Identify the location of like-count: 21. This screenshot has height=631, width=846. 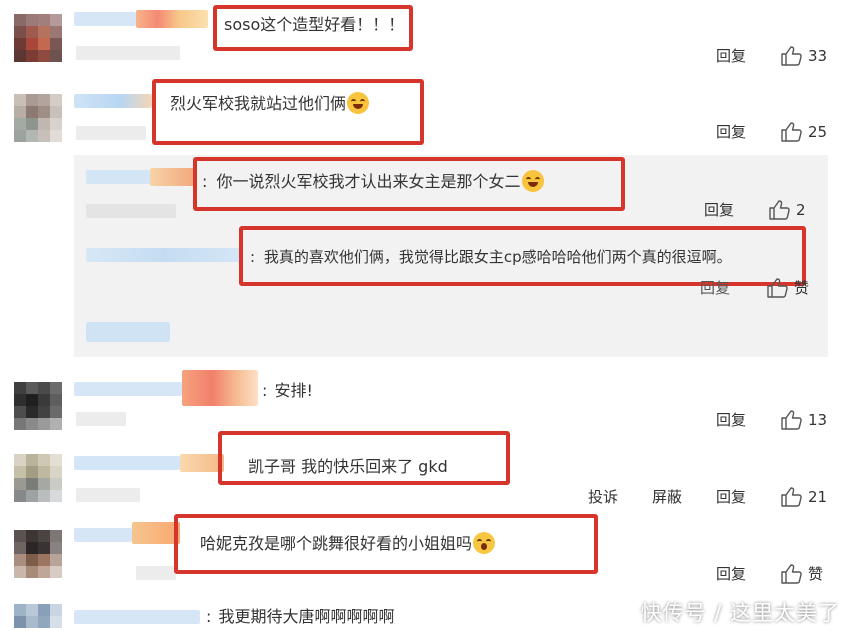
(818, 497).